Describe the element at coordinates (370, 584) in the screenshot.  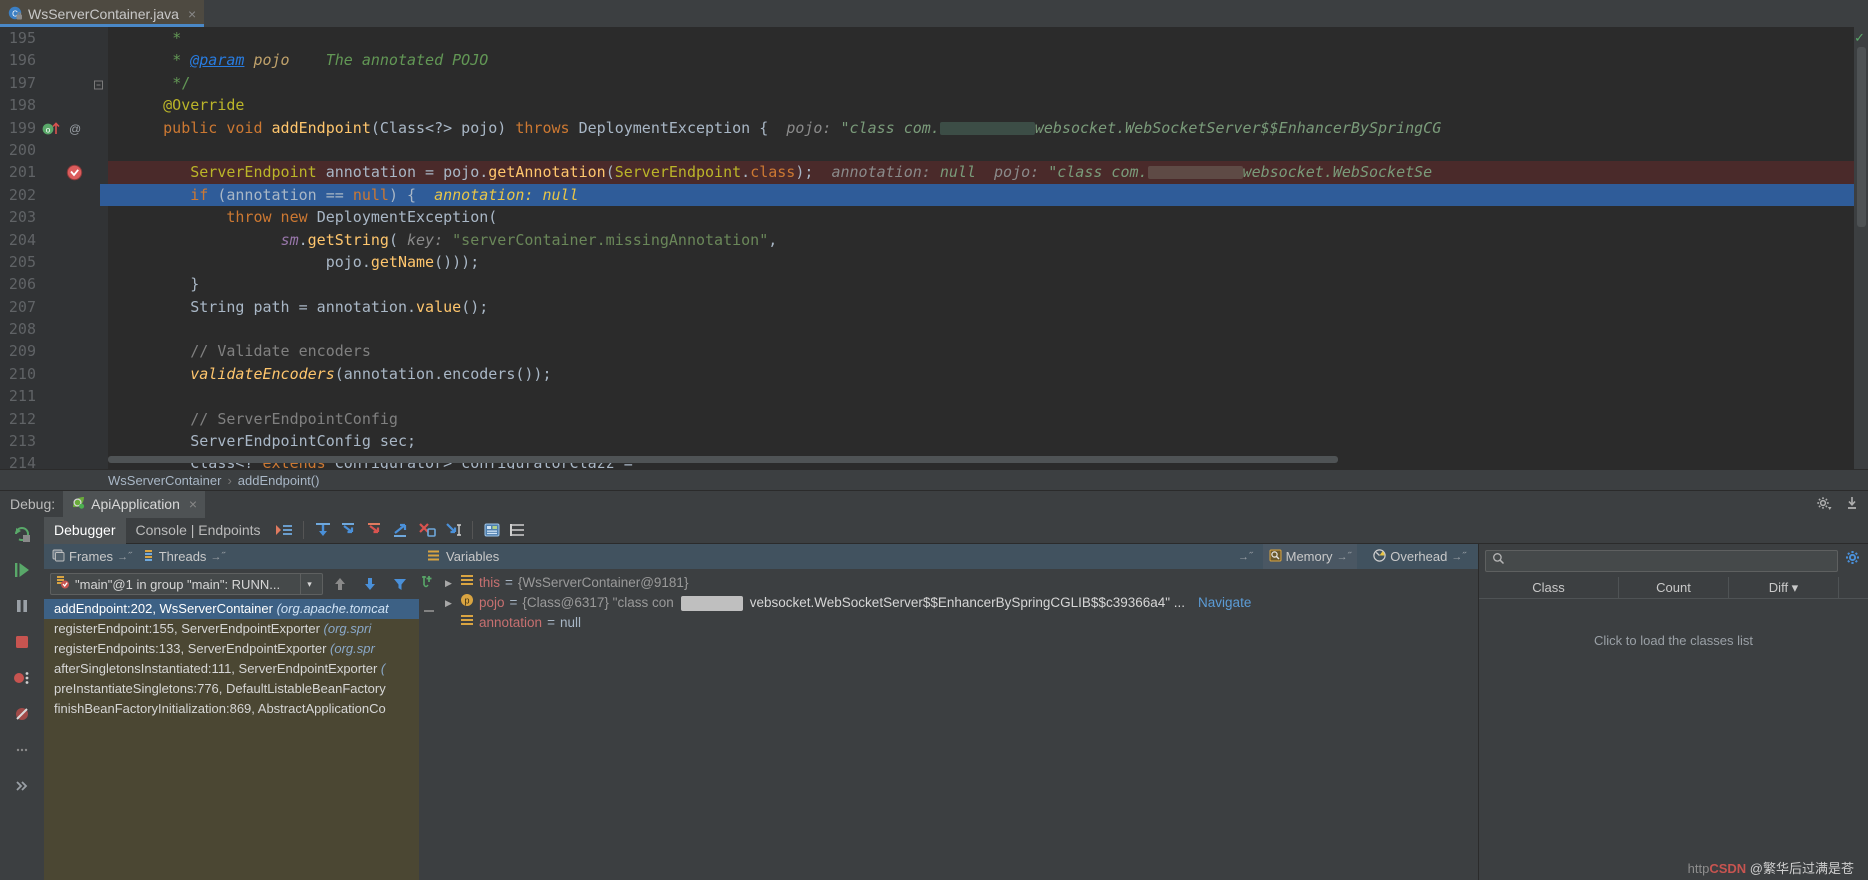
I see `move-down-icon` at that location.